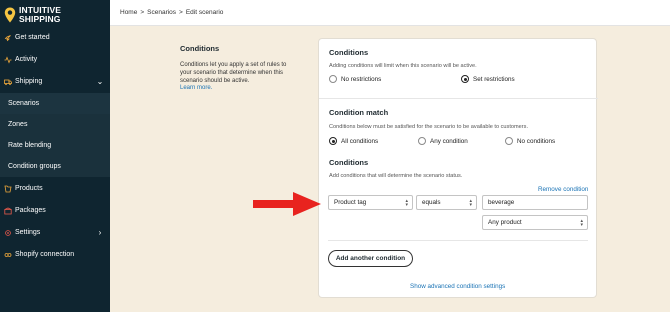 The height and width of the screenshot is (312, 670). I want to click on condition-value-input: beverage, so click(535, 202).